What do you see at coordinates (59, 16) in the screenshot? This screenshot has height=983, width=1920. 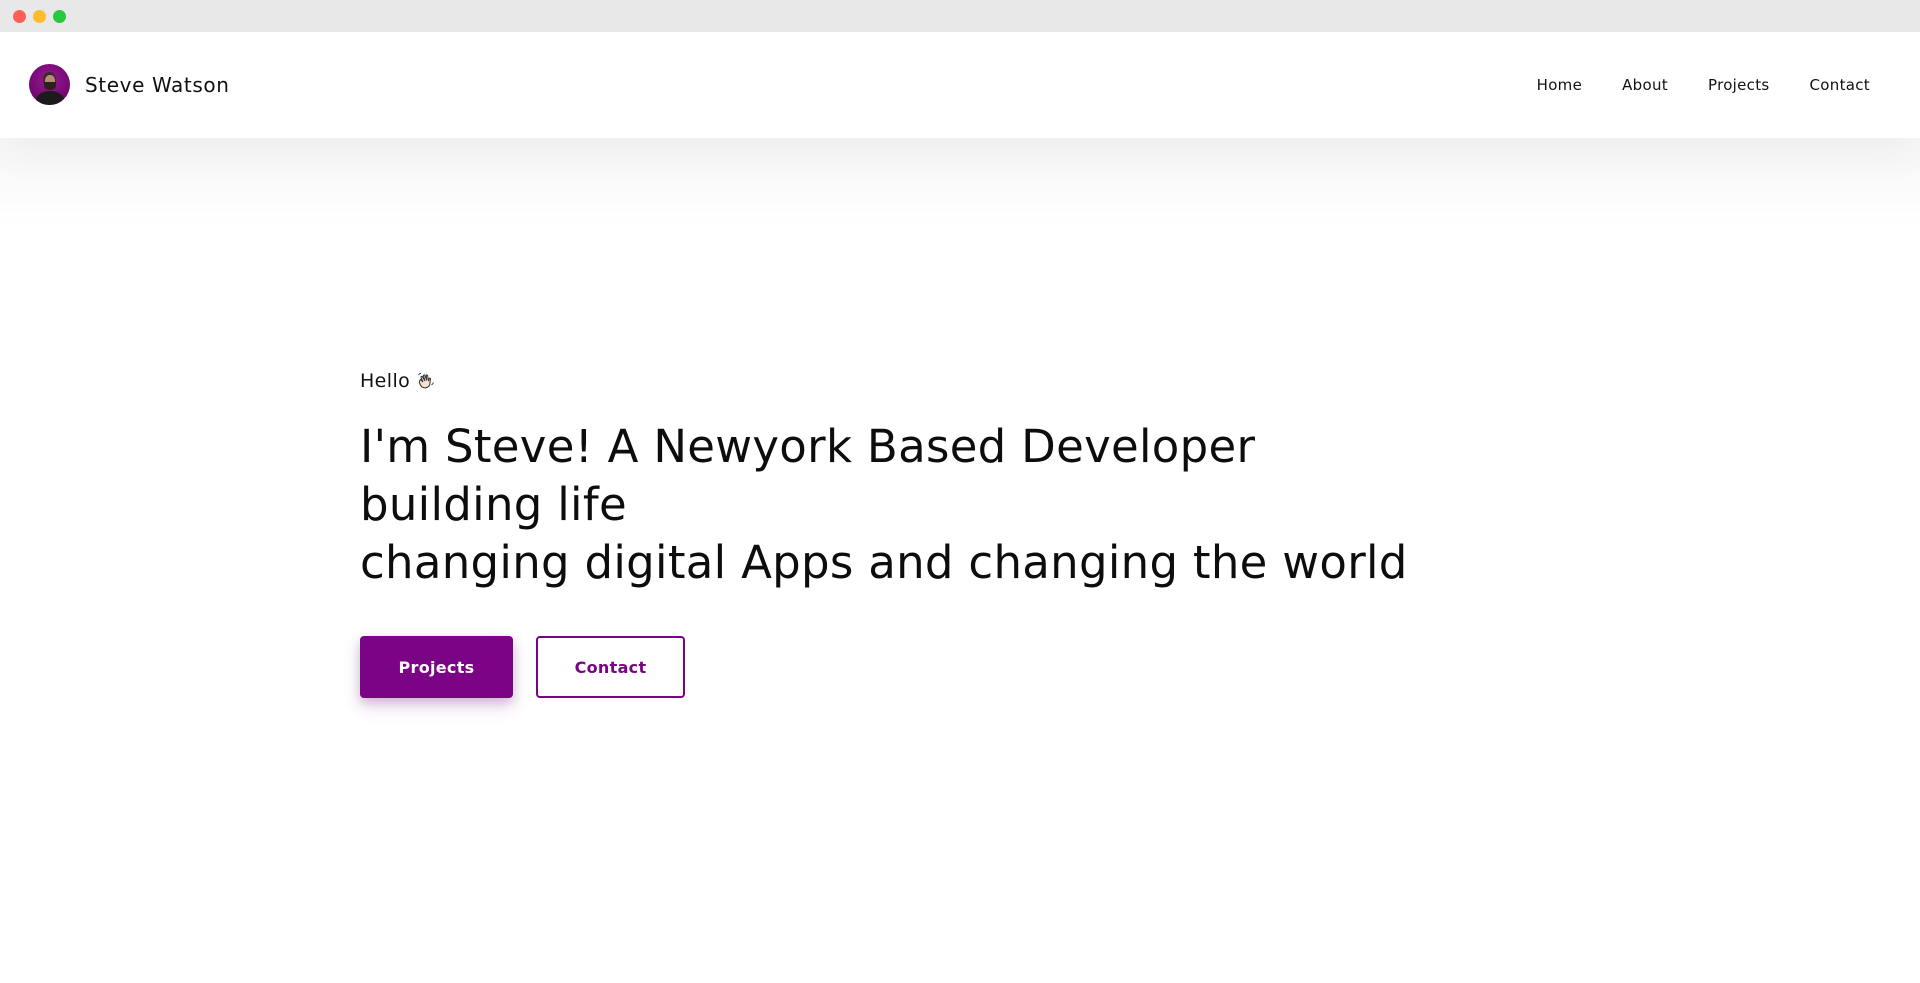 I see `maximize-window-button` at bounding box center [59, 16].